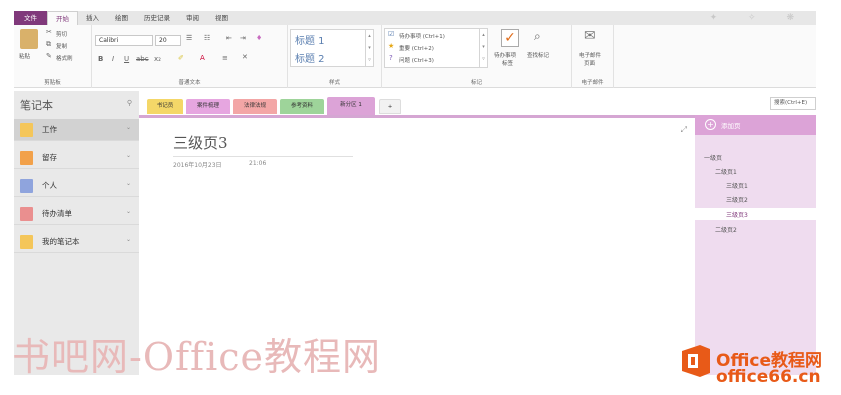 This screenshot has height=395, width=841. I want to click on page-item: 一级页, so click(713, 157).